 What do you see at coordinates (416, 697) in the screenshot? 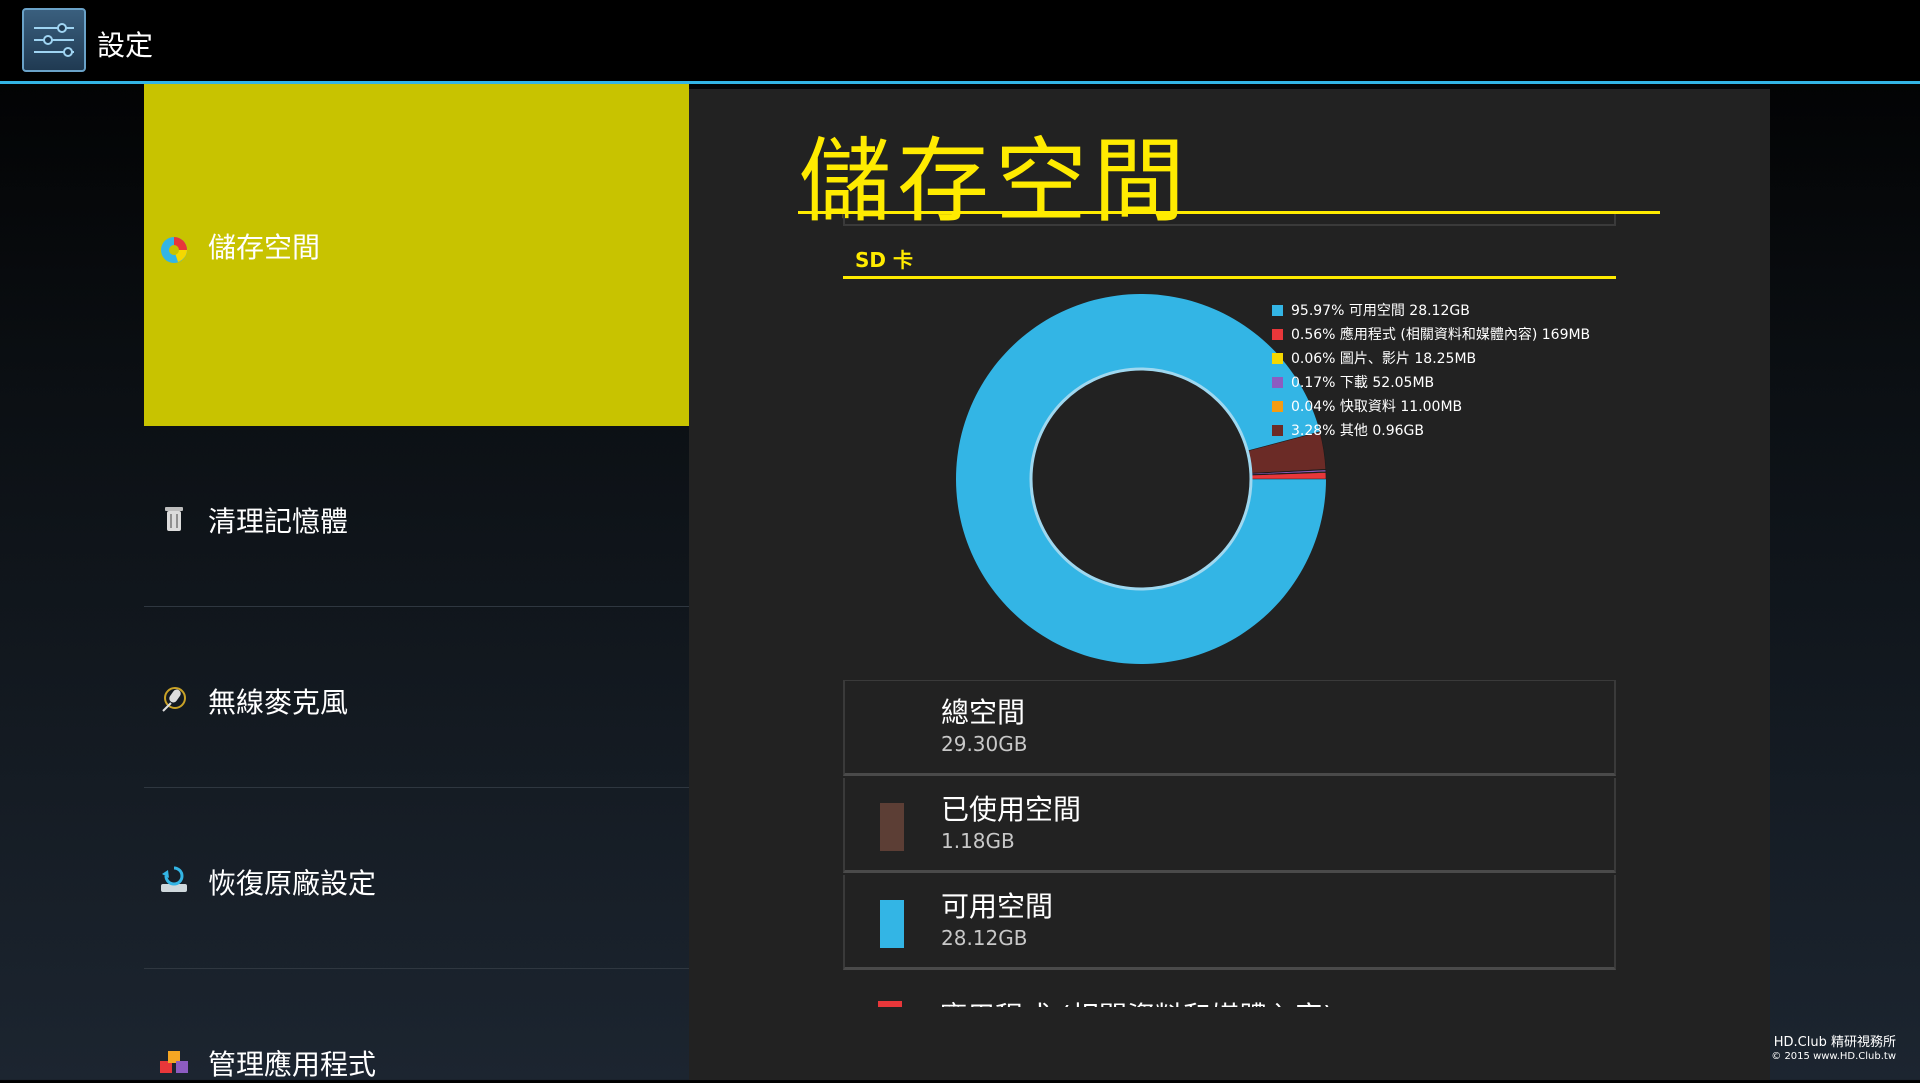
I see `sidebar-item-wireless-mic: 無線麥克風` at bounding box center [416, 697].